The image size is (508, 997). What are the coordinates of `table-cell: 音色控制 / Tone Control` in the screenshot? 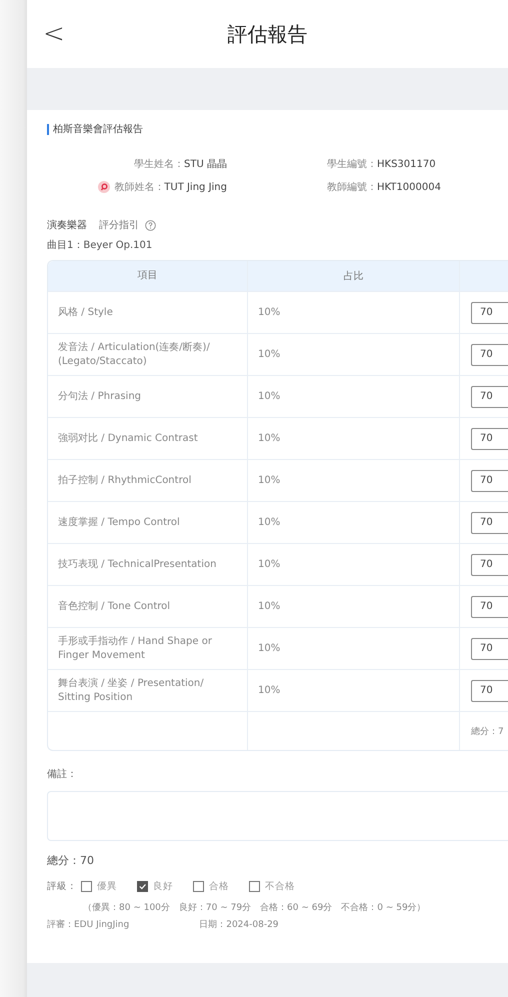 It's located at (114, 607).